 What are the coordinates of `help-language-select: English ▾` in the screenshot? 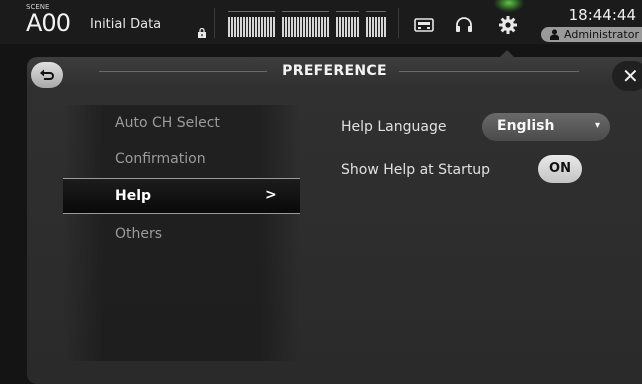 It's located at (546, 127).